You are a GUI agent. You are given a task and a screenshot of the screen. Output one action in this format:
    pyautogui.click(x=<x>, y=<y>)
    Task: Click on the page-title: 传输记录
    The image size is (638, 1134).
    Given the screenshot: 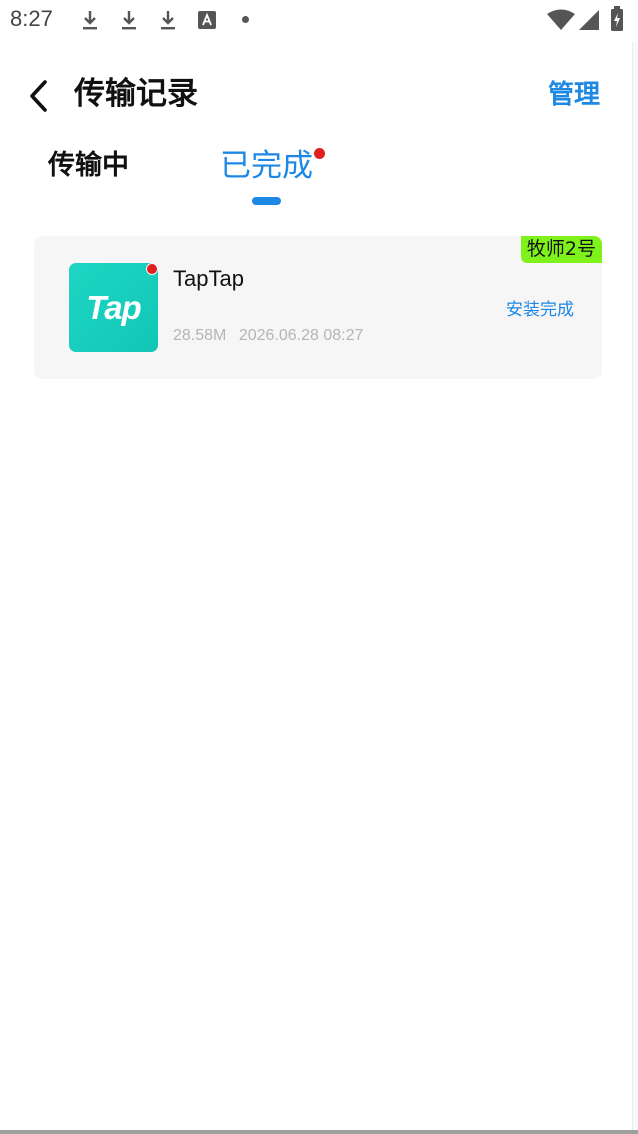 What is the action you would take?
    pyautogui.click(x=136, y=94)
    